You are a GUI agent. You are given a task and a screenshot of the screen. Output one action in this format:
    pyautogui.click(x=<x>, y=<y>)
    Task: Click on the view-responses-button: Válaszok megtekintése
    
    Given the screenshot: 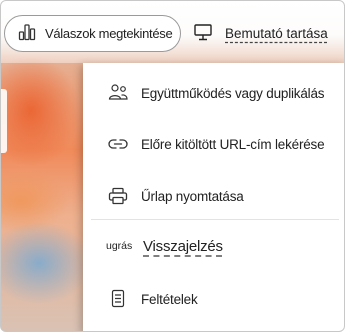 What is the action you would take?
    pyautogui.click(x=92, y=33)
    